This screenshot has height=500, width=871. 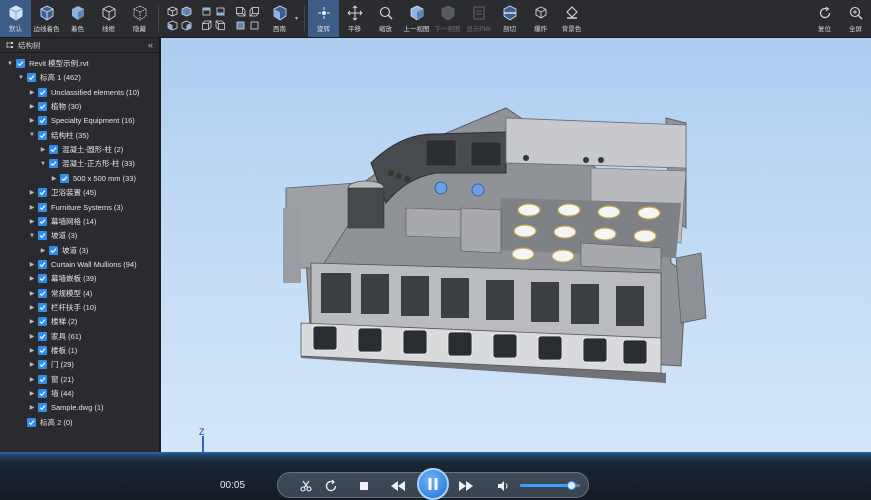 I want to click on volume-slider, so click(x=550, y=485).